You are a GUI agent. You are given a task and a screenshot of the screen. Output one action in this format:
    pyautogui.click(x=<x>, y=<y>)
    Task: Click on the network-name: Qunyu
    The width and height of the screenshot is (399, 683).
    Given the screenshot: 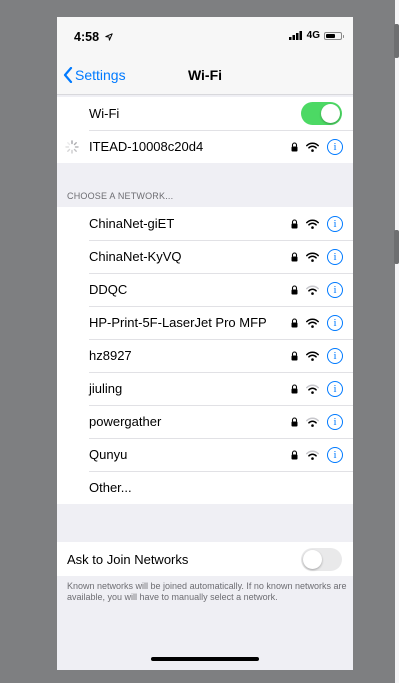 What is the action you would take?
    pyautogui.click(x=108, y=454)
    